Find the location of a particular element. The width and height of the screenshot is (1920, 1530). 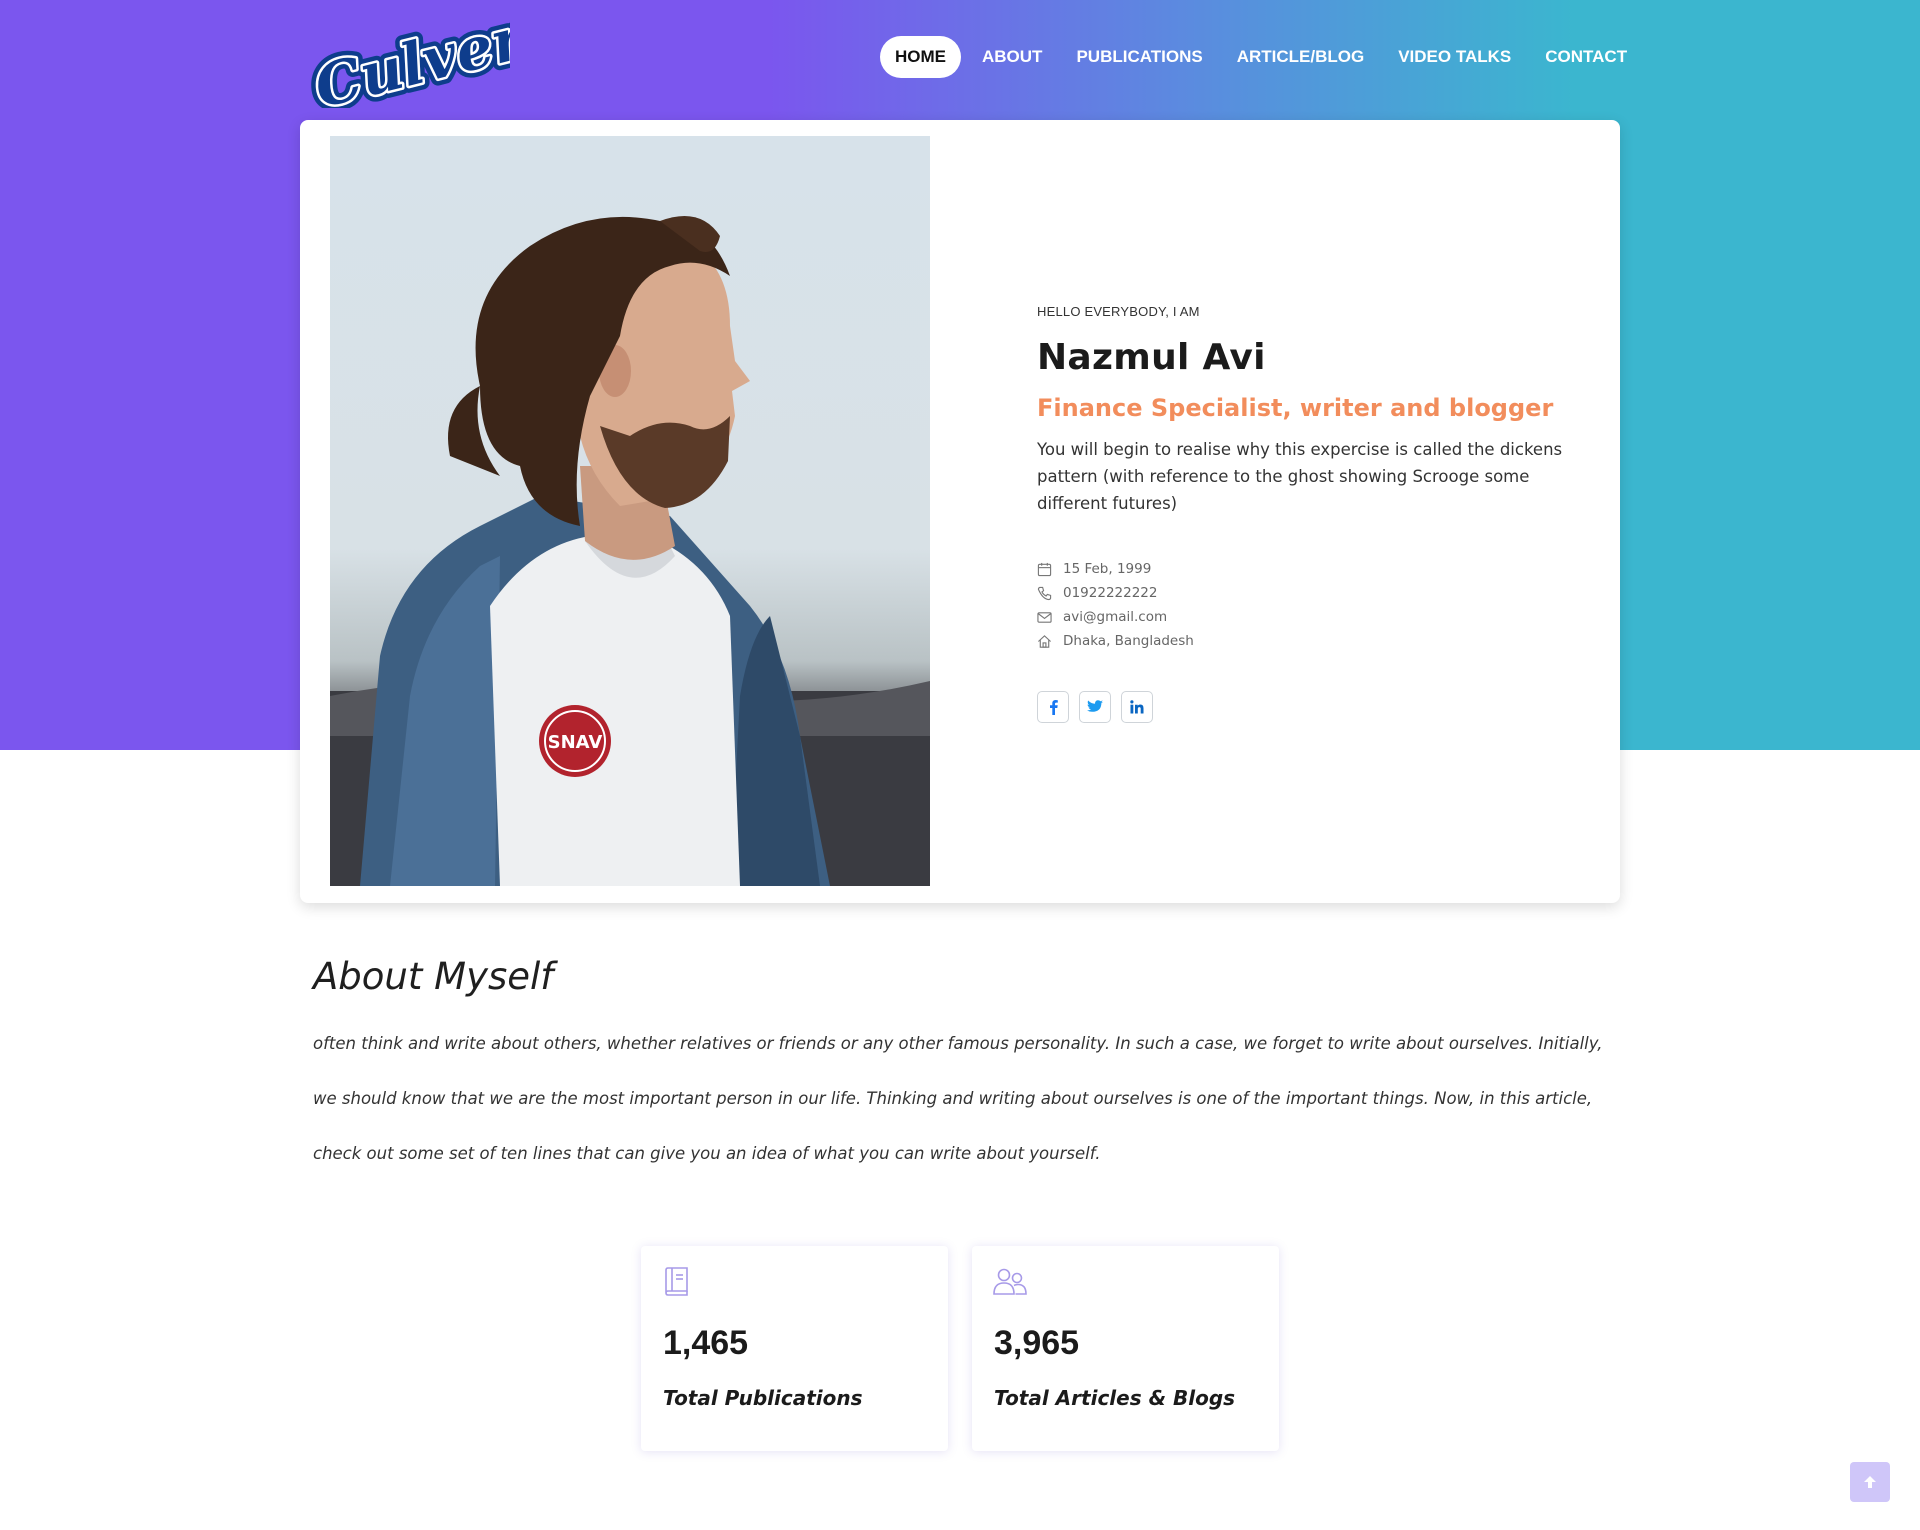

back-to-top-button is located at coordinates (1870, 1482).